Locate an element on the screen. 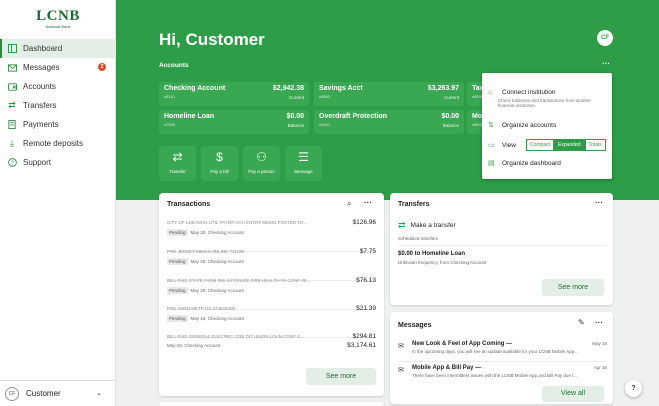 This screenshot has height=406, width=659. sidebar-item-dashboard: Dashboard is located at coordinates (58, 48).